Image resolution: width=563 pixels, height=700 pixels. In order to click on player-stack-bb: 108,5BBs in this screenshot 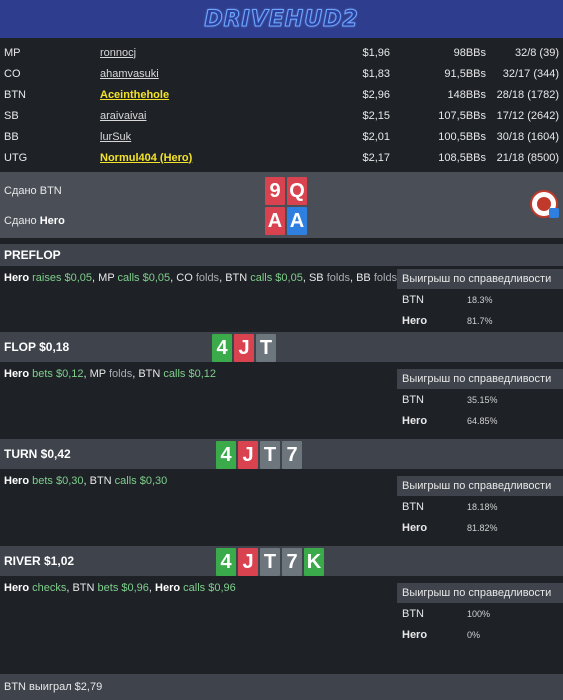, I will do `click(462, 157)`.